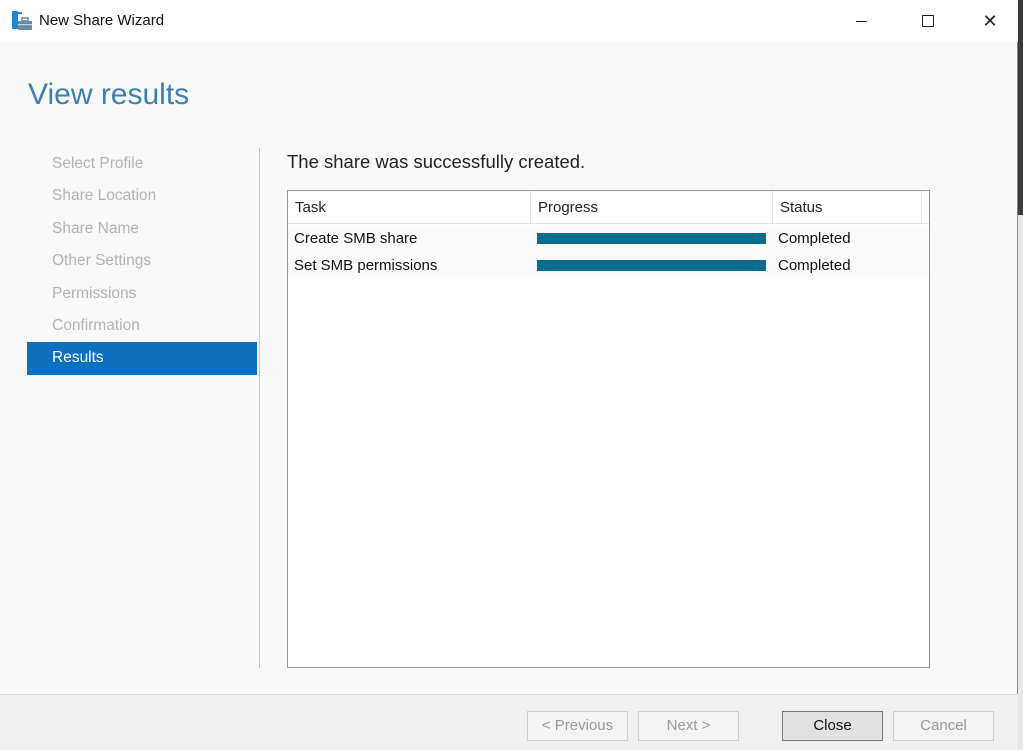 The height and width of the screenshot is (750, 1023). I want to click on result-message: The share was successfully created., so click(436, 161).